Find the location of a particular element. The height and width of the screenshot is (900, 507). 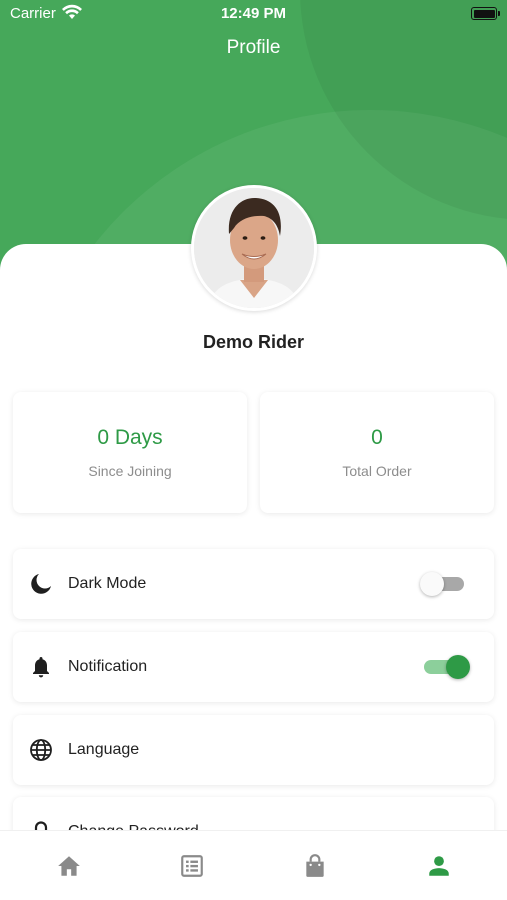

stat-value: 0 is located at coordinates (377, 437).